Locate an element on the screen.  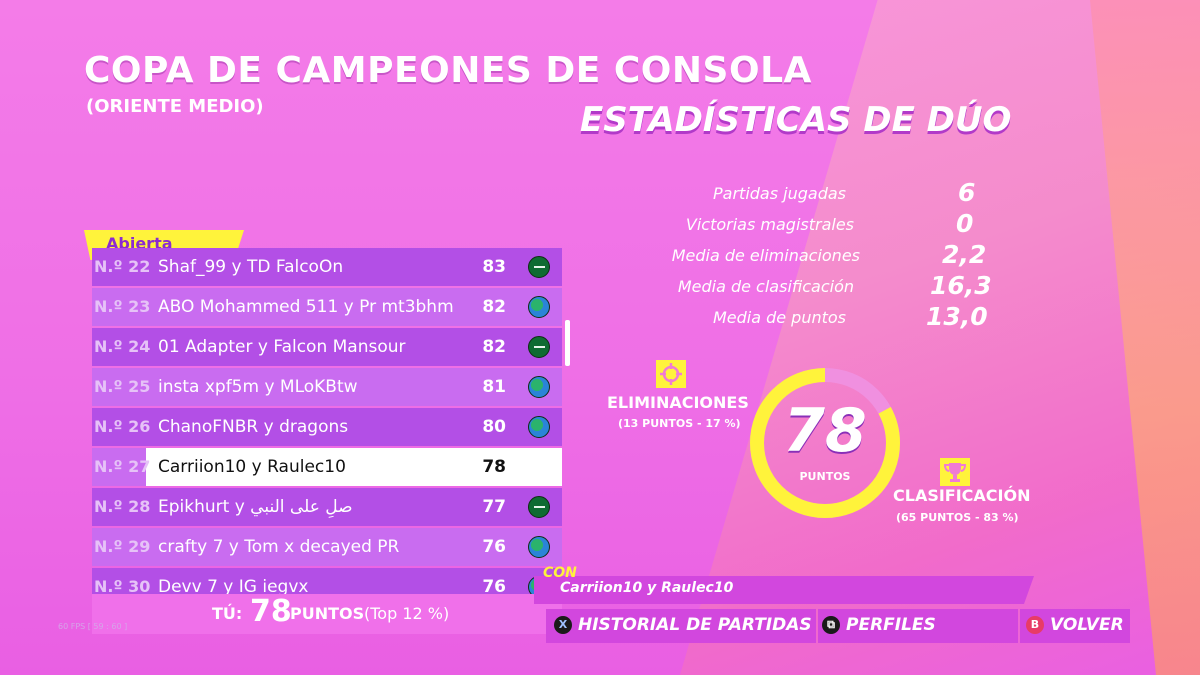
stat-value: 16,3 is located at coordinates (961, 285).